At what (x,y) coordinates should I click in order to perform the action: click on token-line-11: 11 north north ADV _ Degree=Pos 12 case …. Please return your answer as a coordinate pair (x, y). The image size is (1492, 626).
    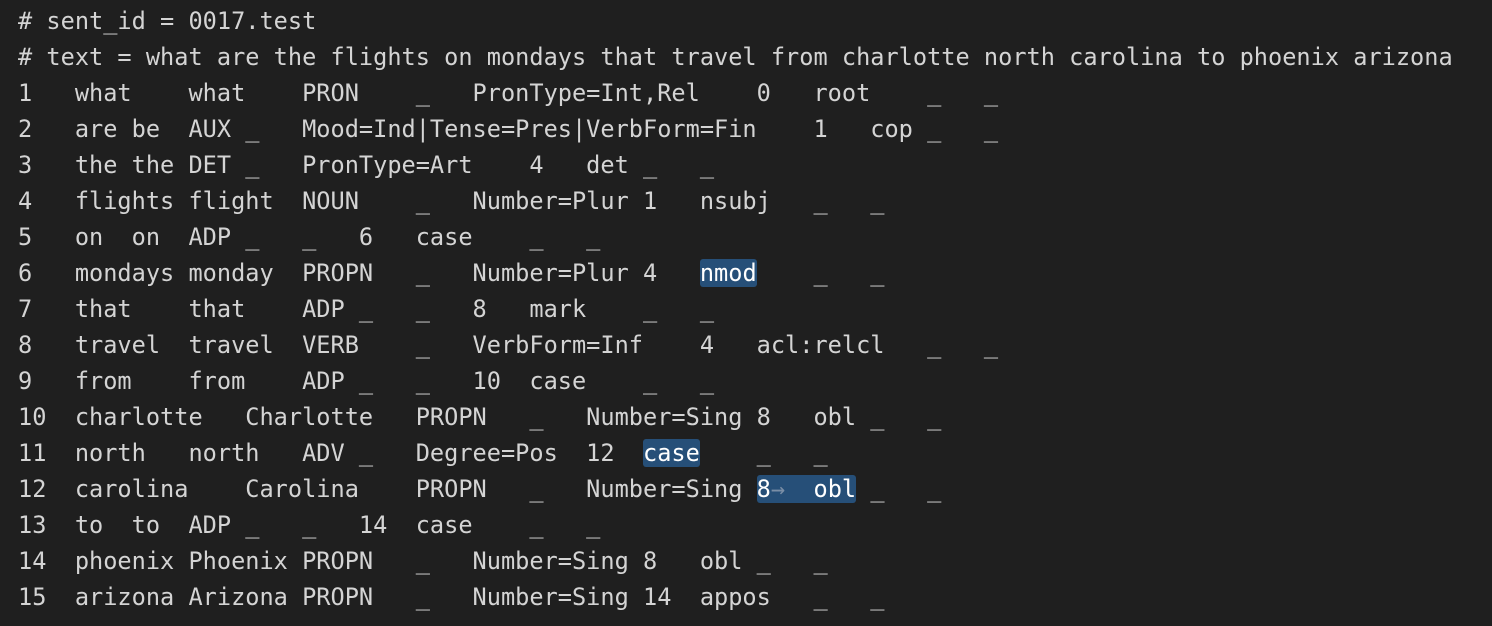
    Looking at the image, I should click on (755, 453).